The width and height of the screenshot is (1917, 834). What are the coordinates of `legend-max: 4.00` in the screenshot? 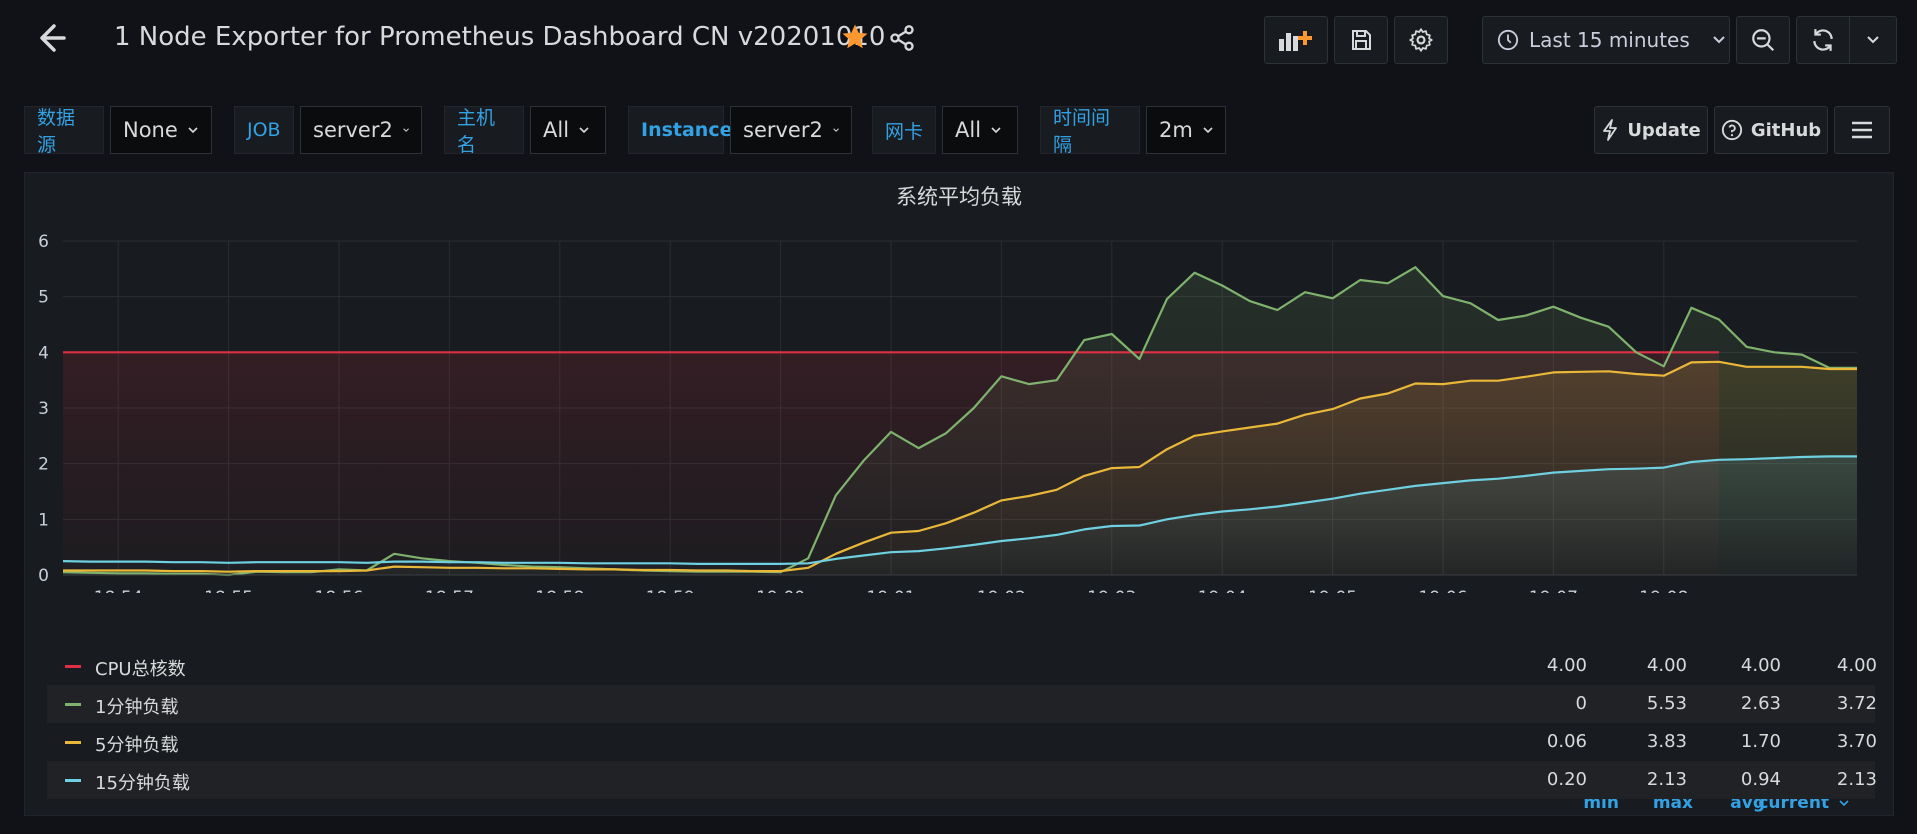 It's located at (1666, 665).